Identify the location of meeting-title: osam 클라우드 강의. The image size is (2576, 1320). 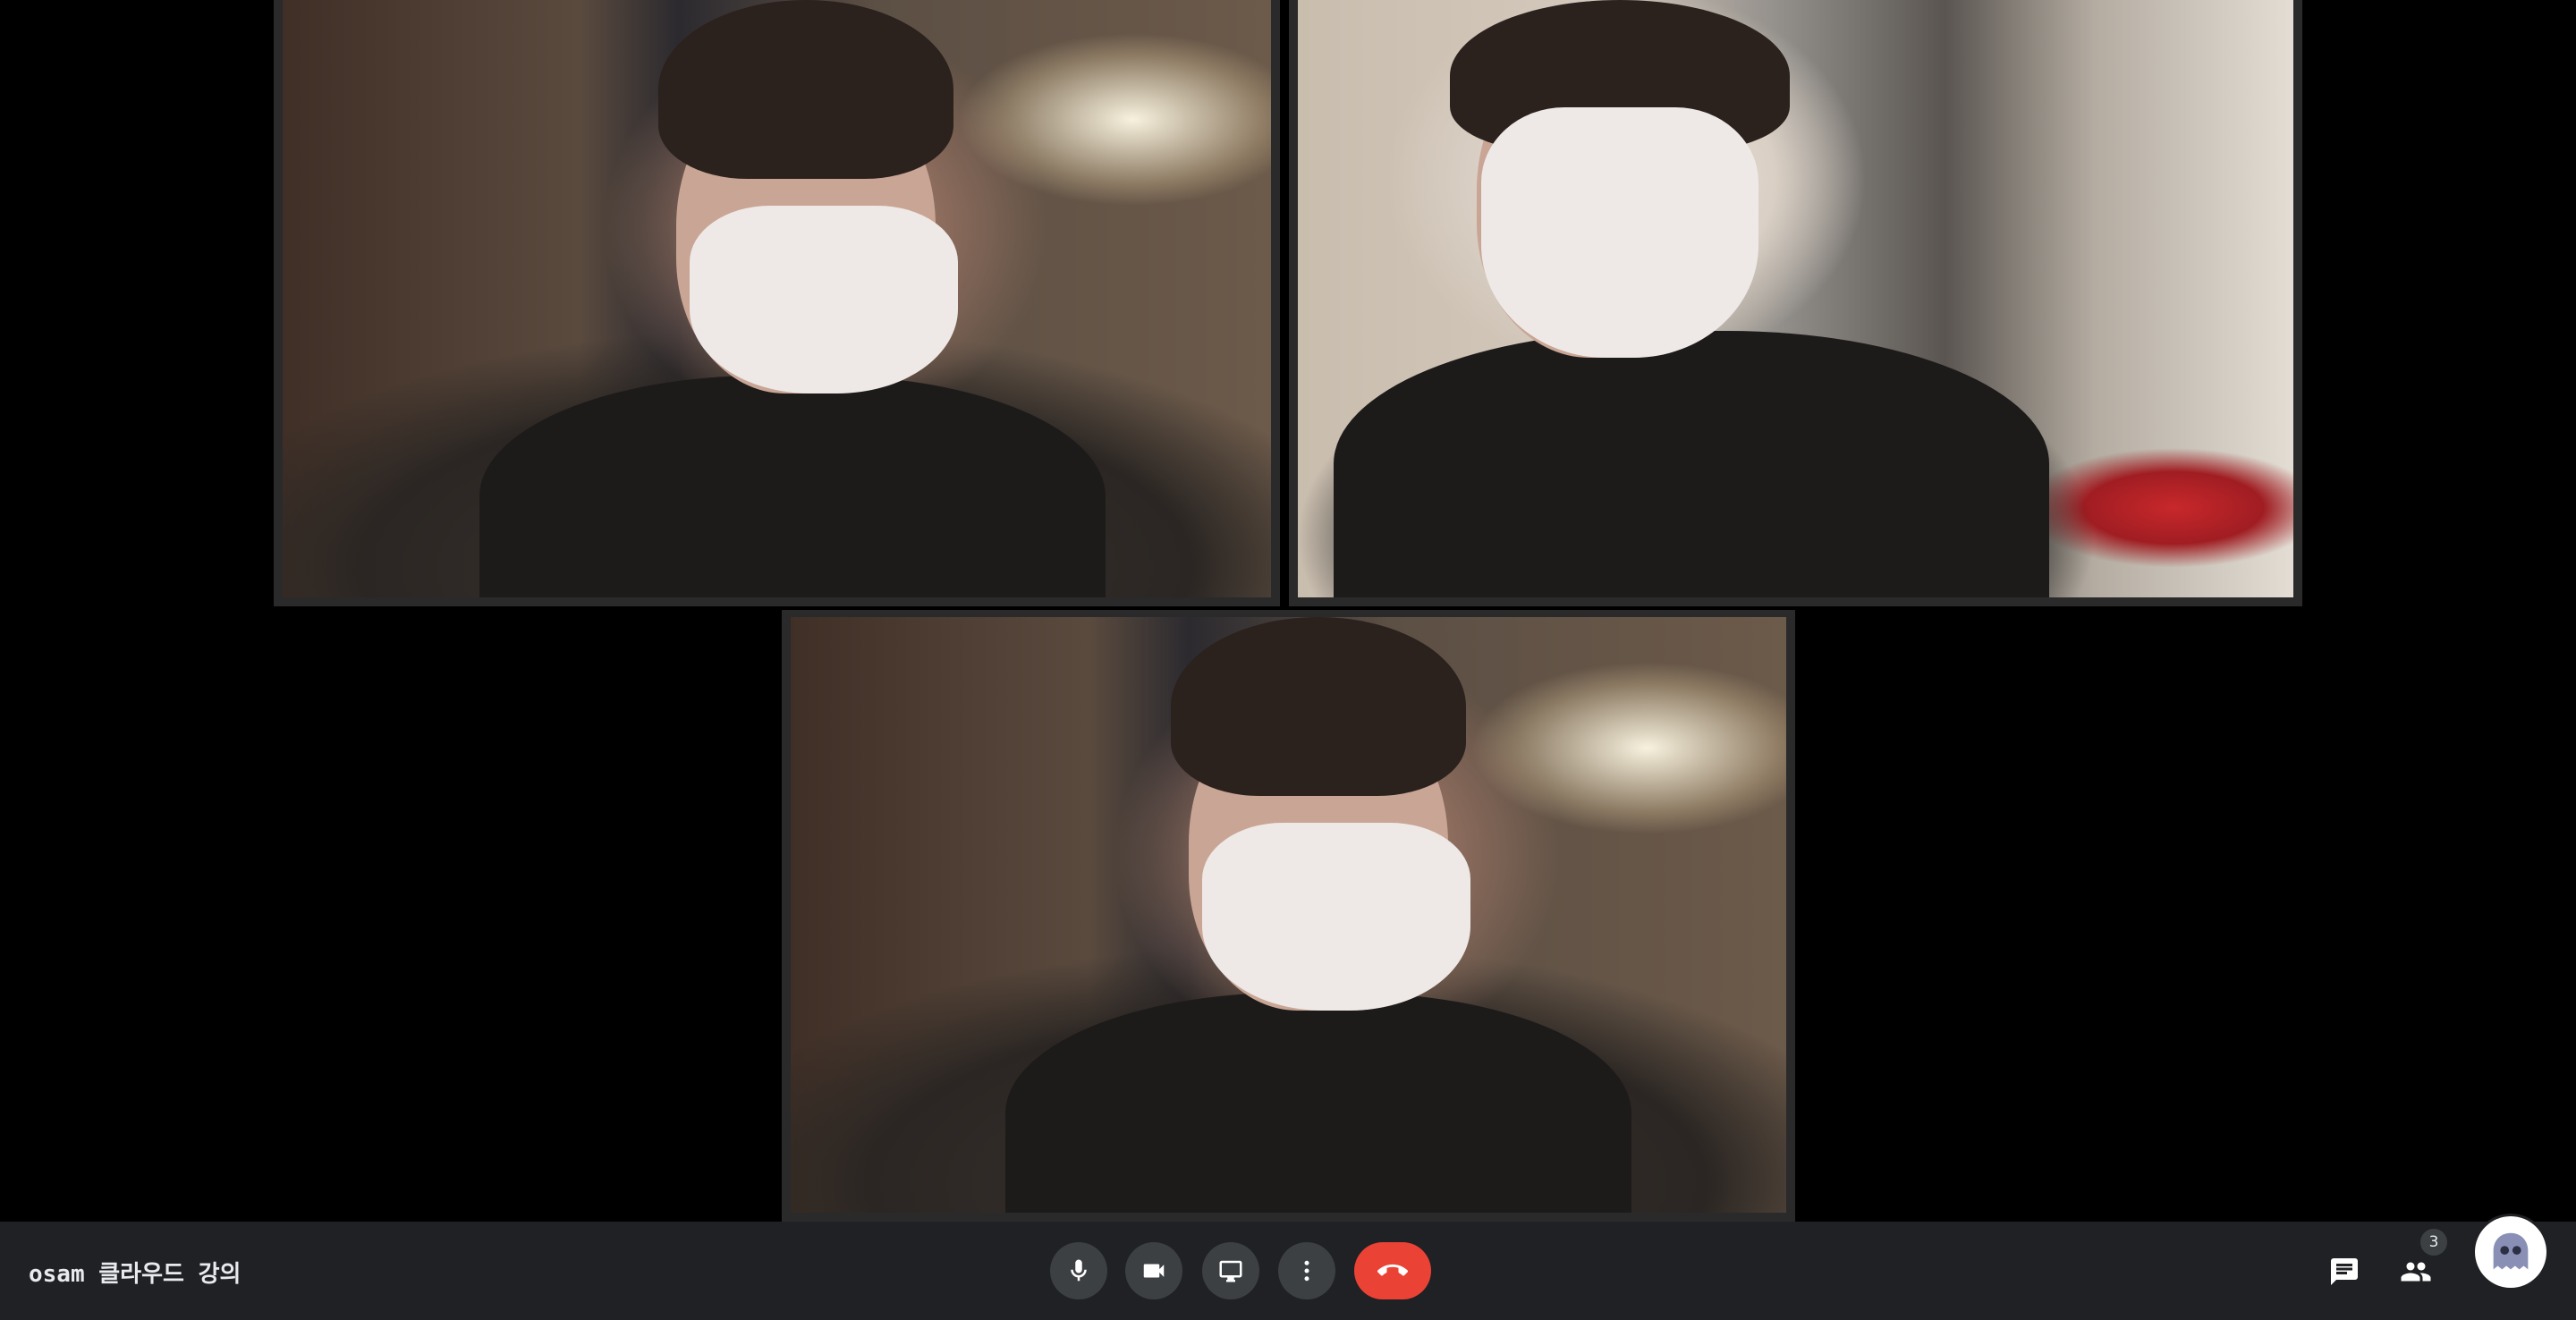
(135, 1274).